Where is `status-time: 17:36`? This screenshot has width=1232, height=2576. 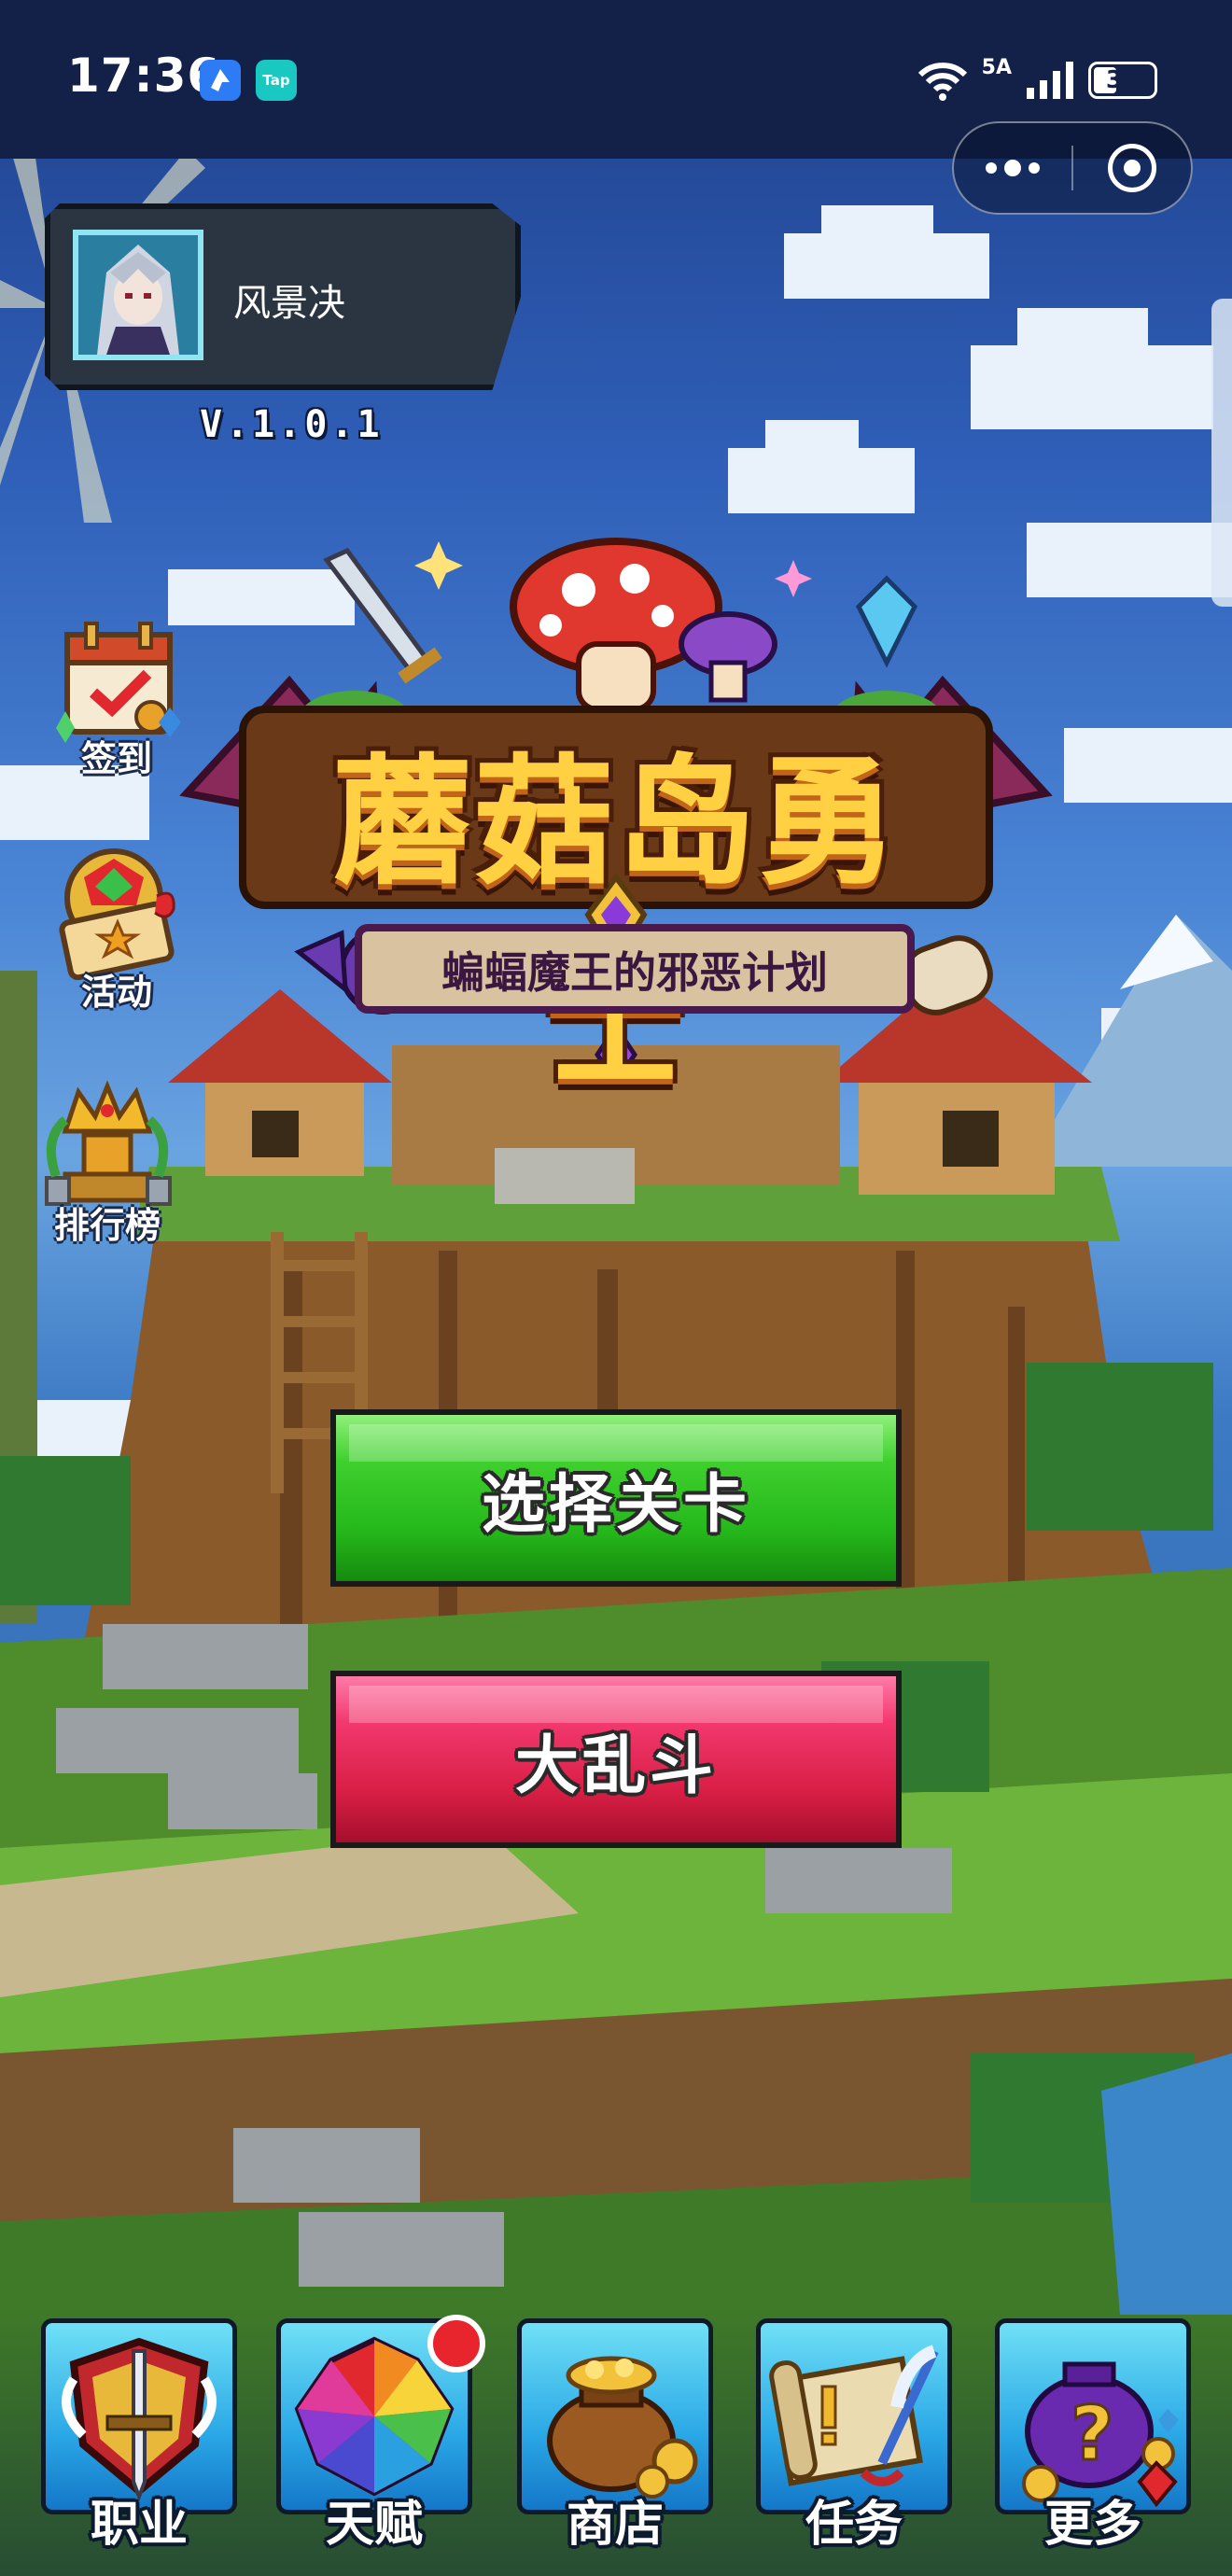
status-time: 17:36 is located at coordinates (144, 76).